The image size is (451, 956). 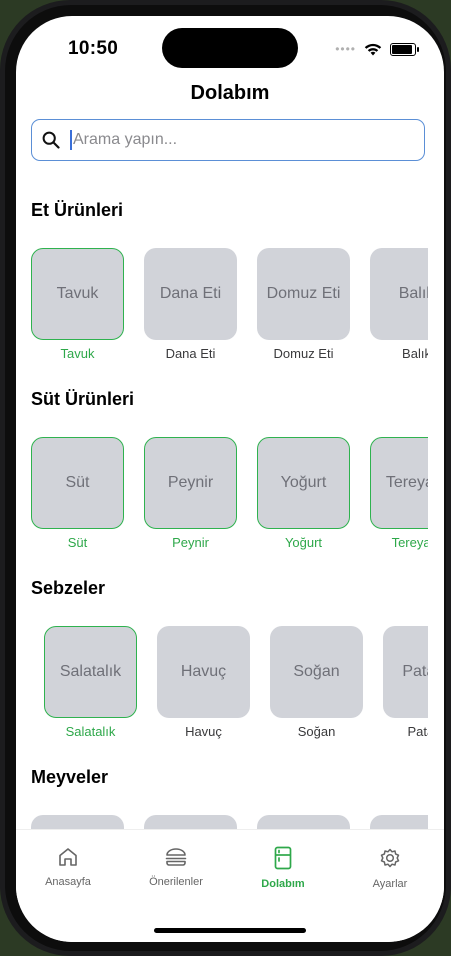 I want to click on item-image: Süt, so click(x=77, y=483).